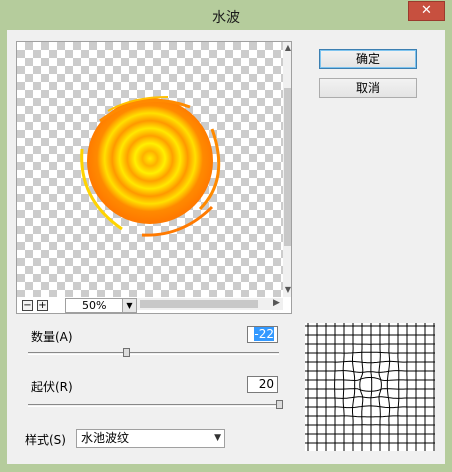 The image size is (452, 472). I want to click on close-icon: ✕, so click(426, 10).